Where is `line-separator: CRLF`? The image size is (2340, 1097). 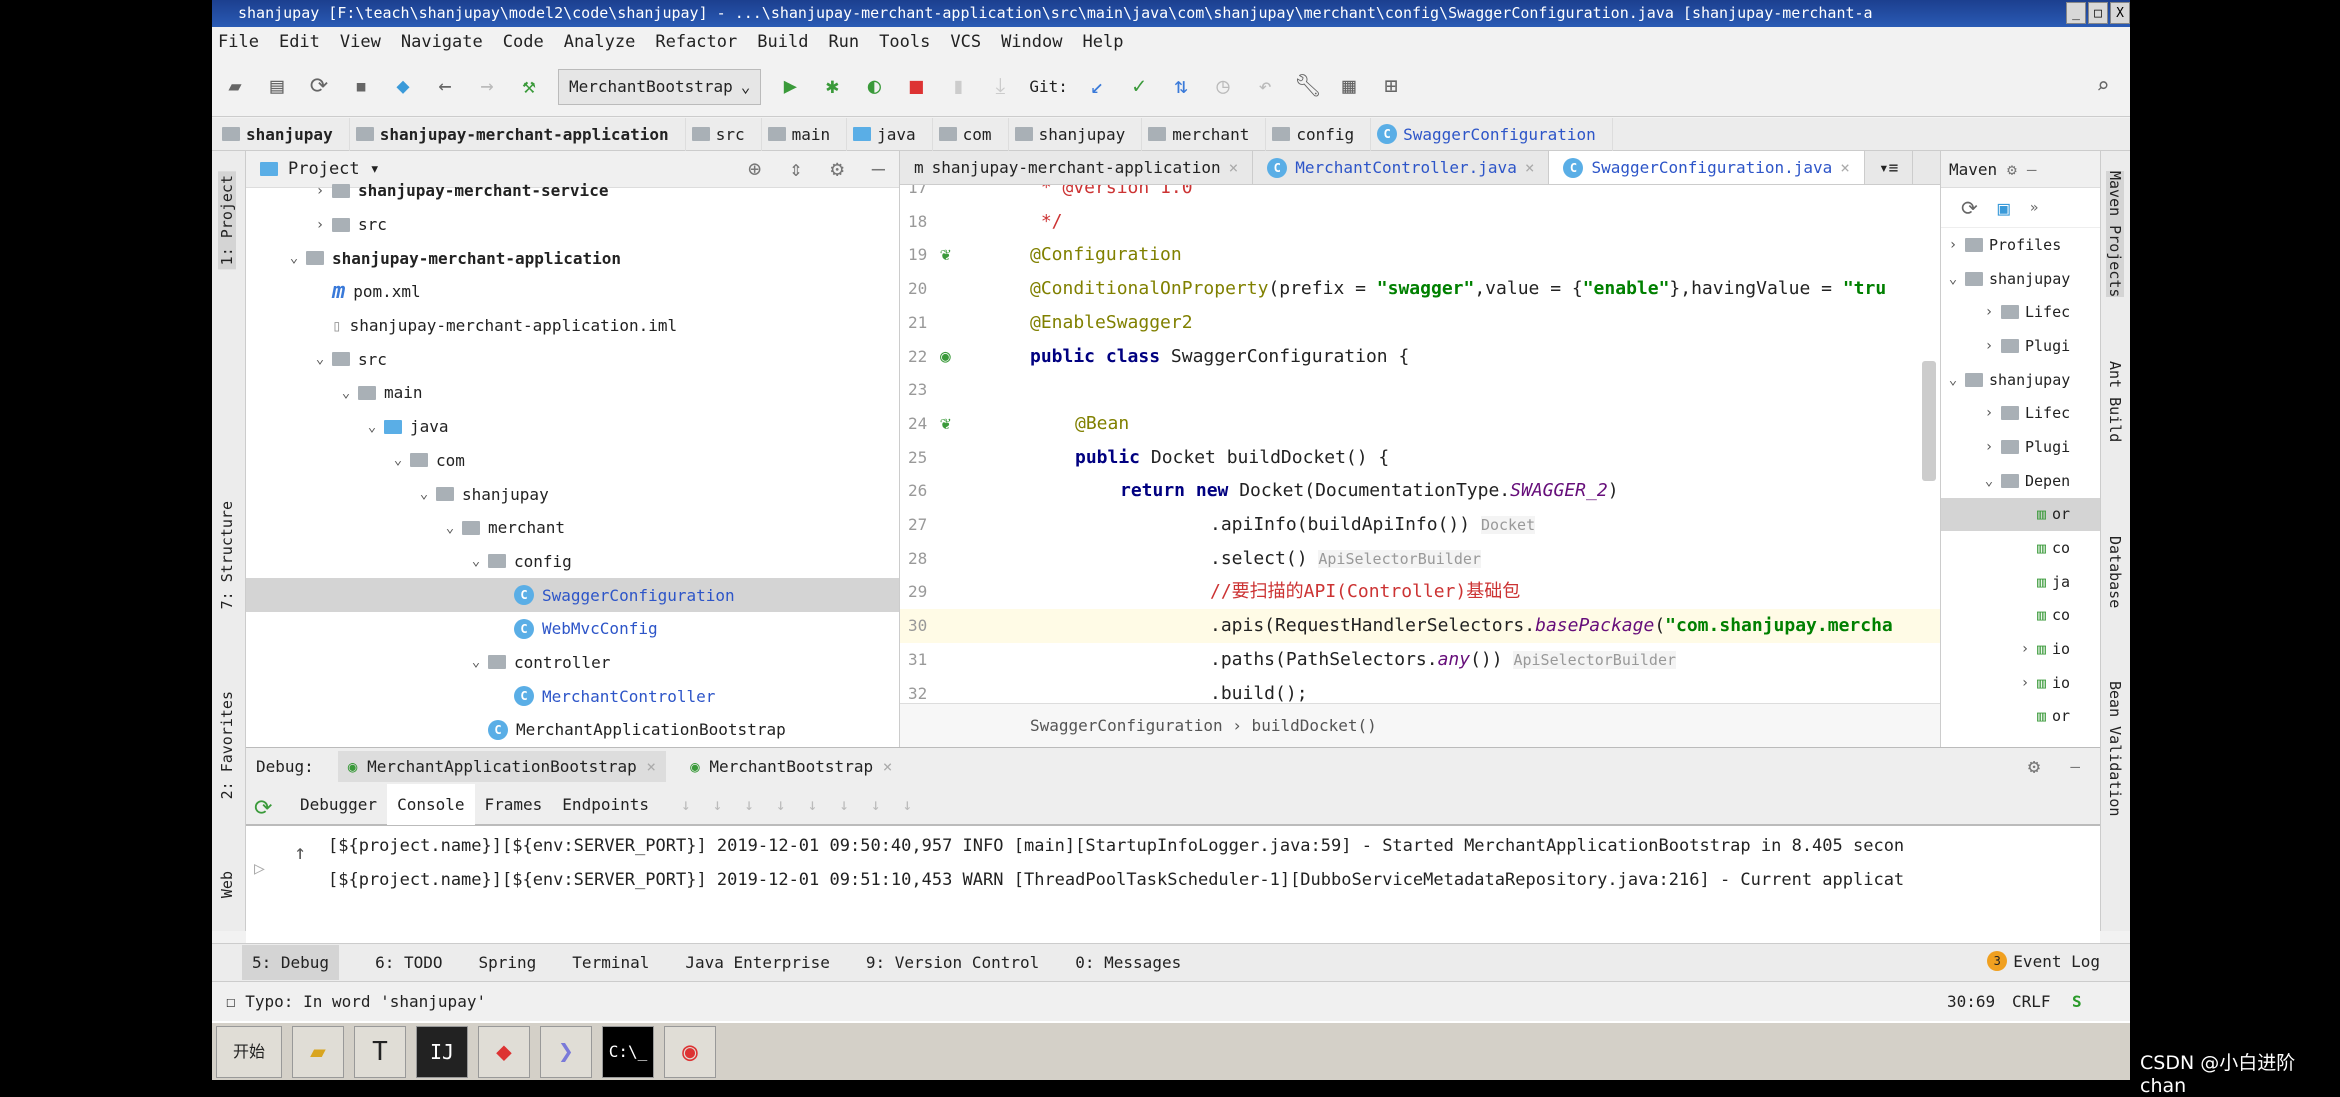
line-separator: CRLF is located at coordinates (2031, 1002).